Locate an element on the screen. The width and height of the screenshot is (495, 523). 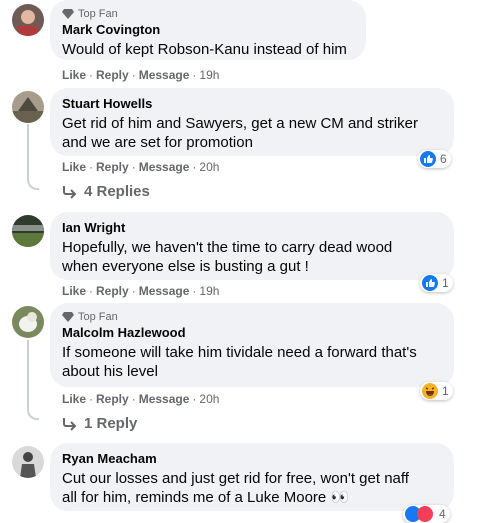
comment-author: Stuart Howells is located at coordinates (252, 104).